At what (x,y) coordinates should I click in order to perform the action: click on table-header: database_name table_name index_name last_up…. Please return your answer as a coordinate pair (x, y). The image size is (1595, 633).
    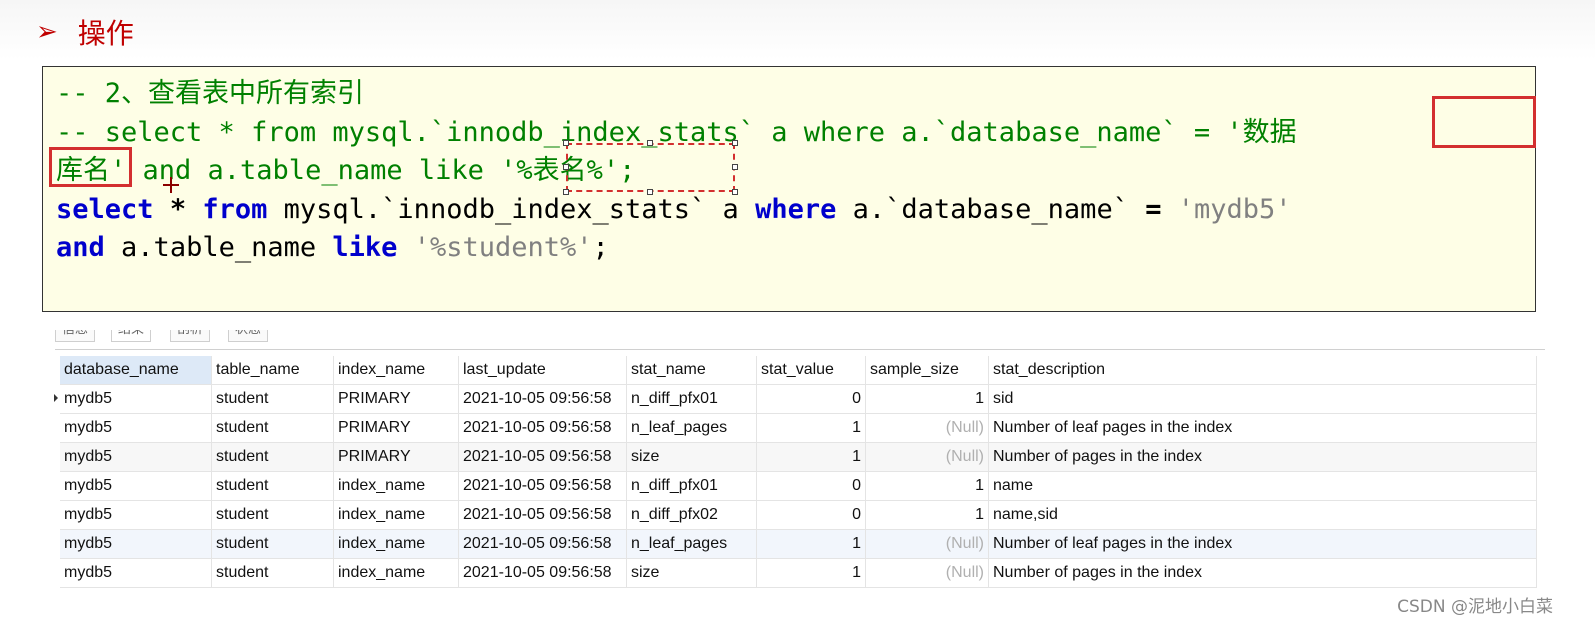
    Looking at the image, I should click on (798, 370).